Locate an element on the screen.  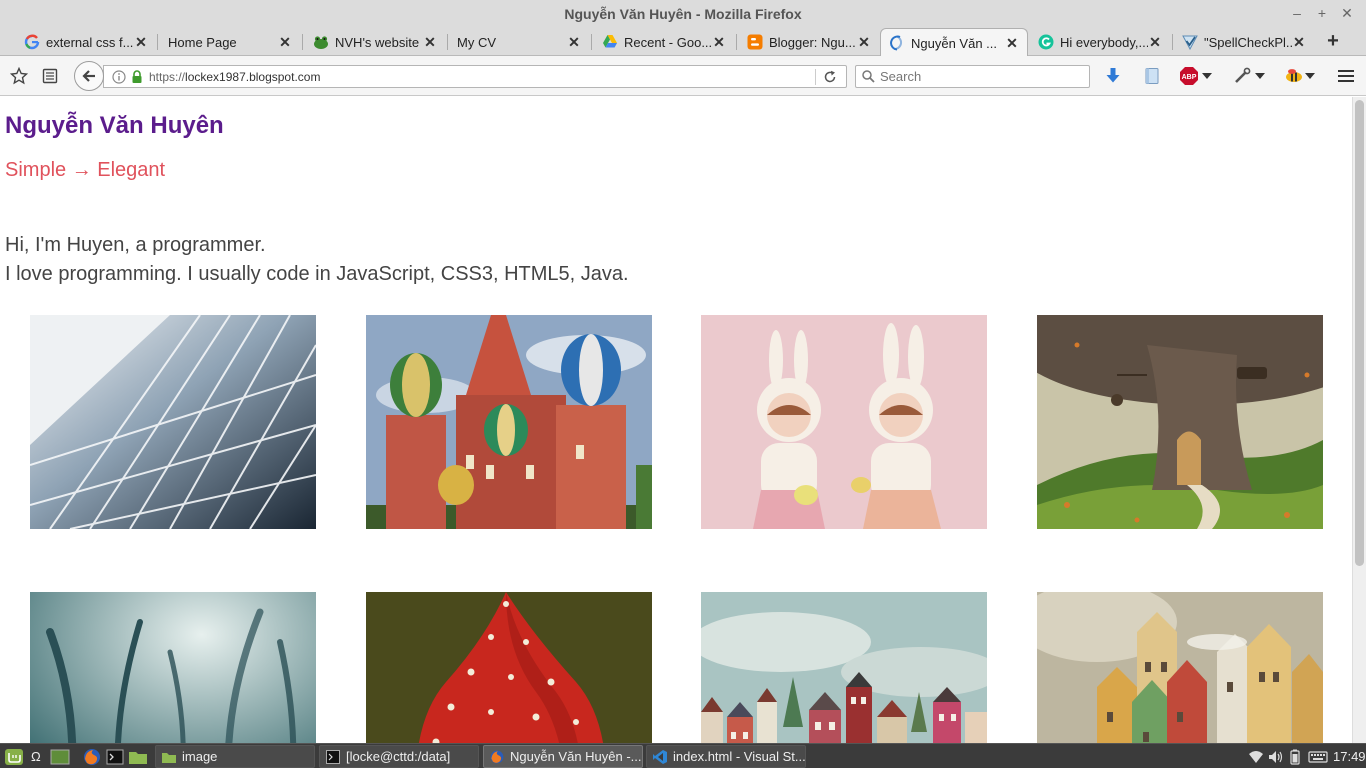
intro-line-1: Hi, I'm Huyen, a programmer. is located at coordinates (135, 245).